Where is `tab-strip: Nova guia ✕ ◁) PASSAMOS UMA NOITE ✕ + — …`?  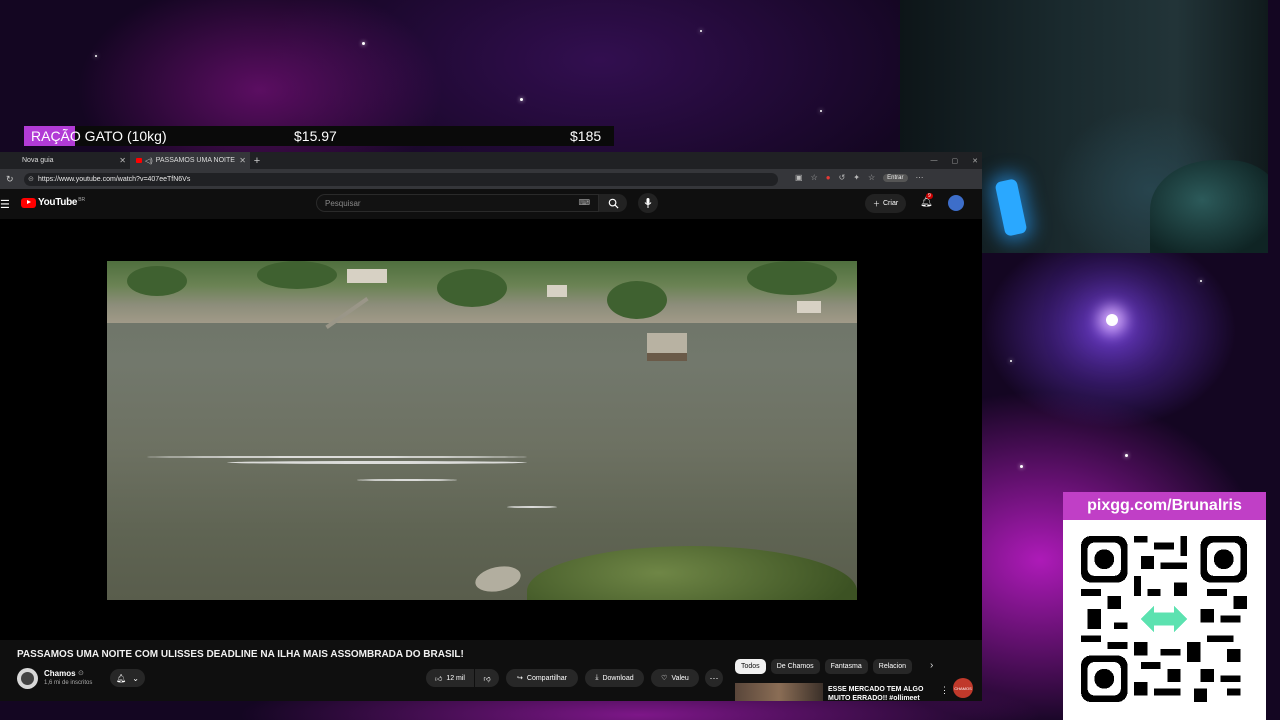 tab-strip: Nova guia ✕ ◁) PASSAMOS UMA NOITE ✕ + — … is located at coordinates (491, 160).